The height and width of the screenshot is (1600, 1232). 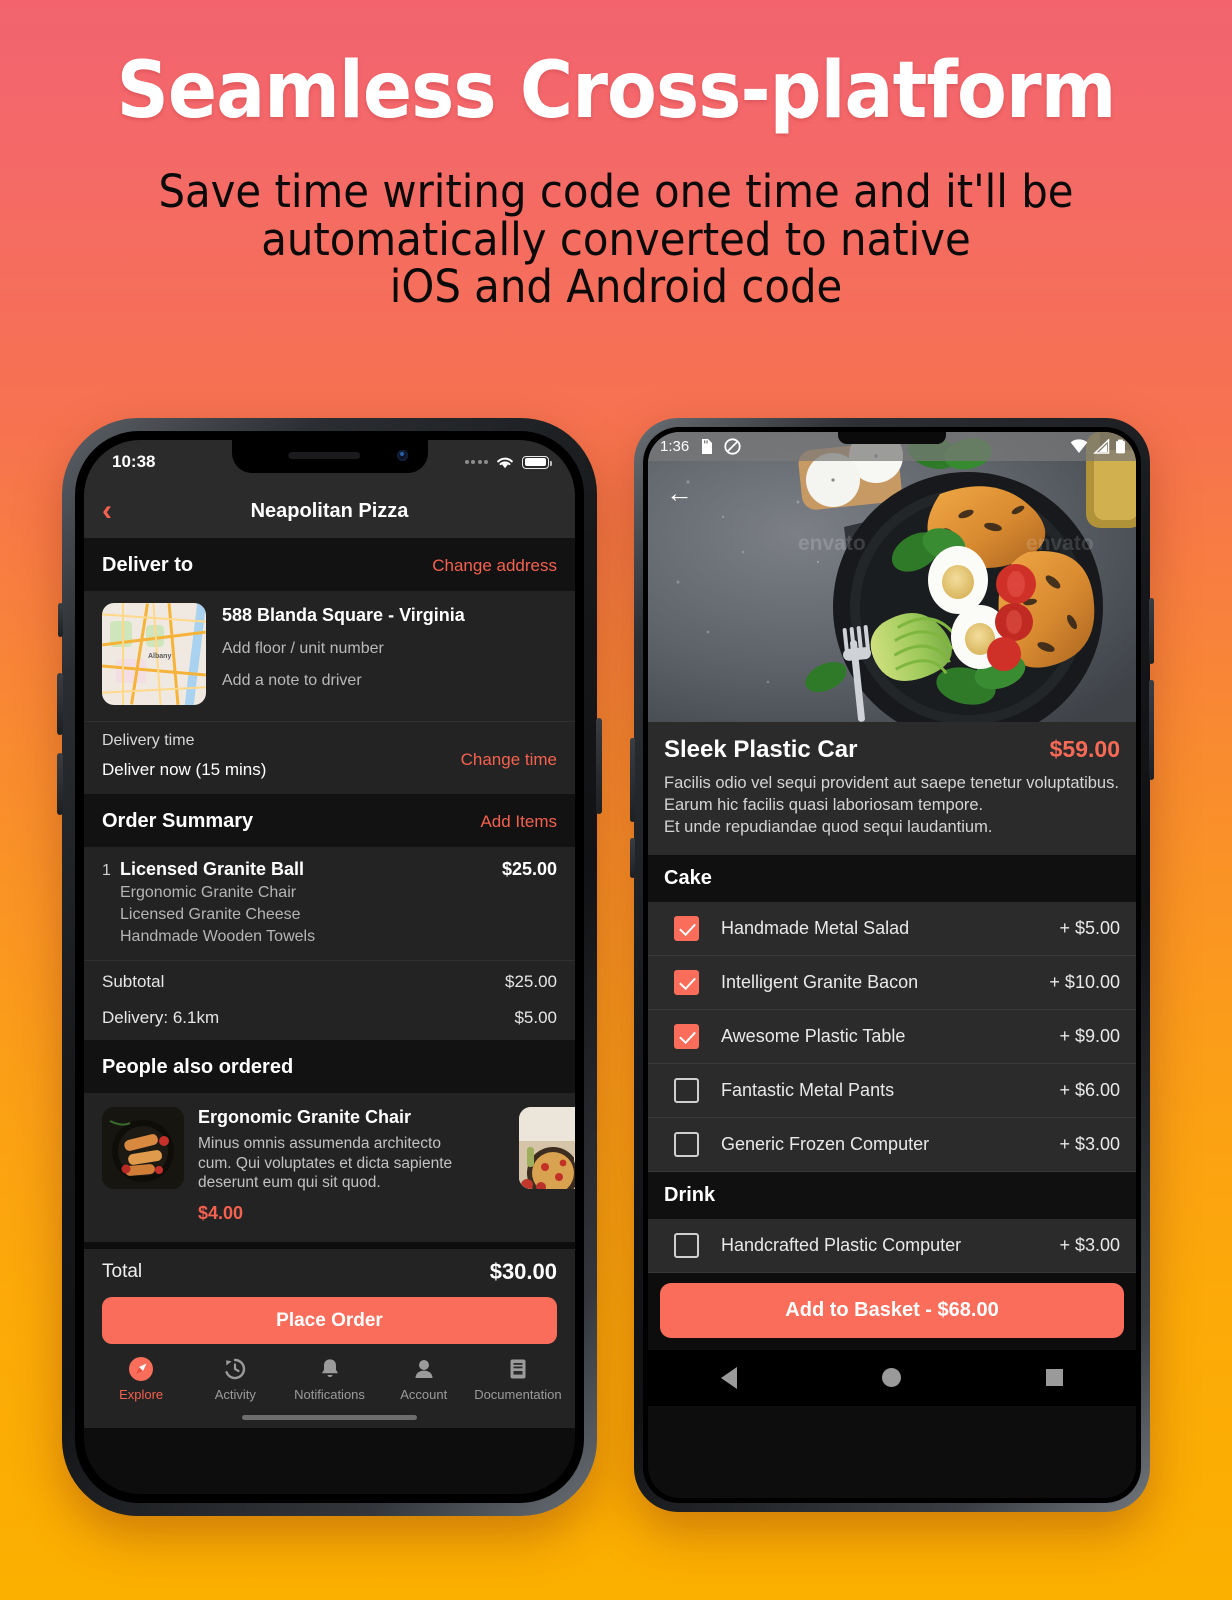 I want to click on option-name: Handcrafted Plastic Computer, so click(x=841, y=1244).